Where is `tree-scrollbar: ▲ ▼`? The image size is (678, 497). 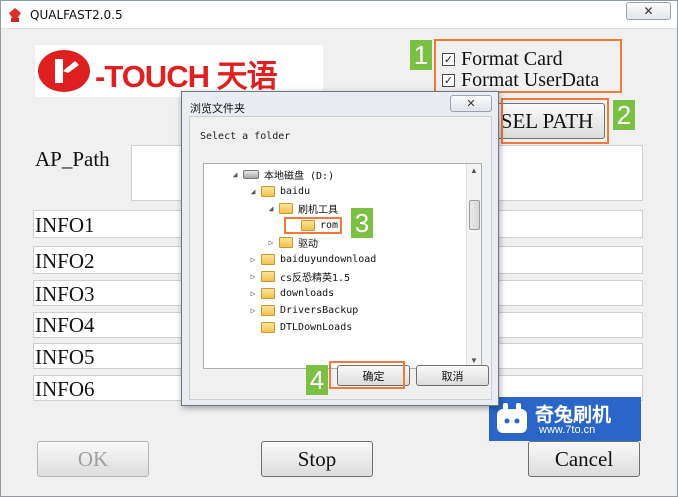
tree-scrollbar: ▲ ▼ is located at coordinates (473, 266).